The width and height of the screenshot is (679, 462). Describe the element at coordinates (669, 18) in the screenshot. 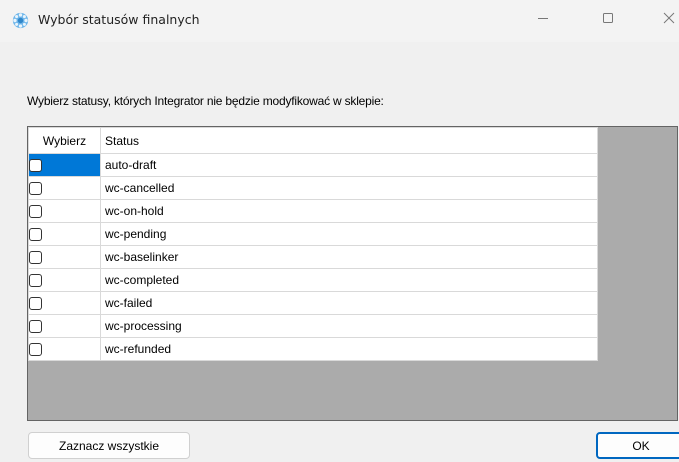

I see `close-icon` at that location.